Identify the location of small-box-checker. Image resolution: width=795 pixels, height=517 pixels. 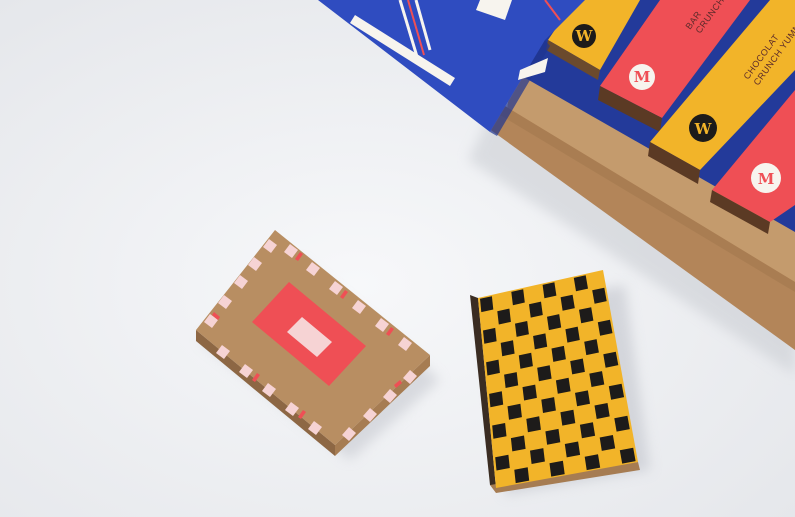
(560, 382).